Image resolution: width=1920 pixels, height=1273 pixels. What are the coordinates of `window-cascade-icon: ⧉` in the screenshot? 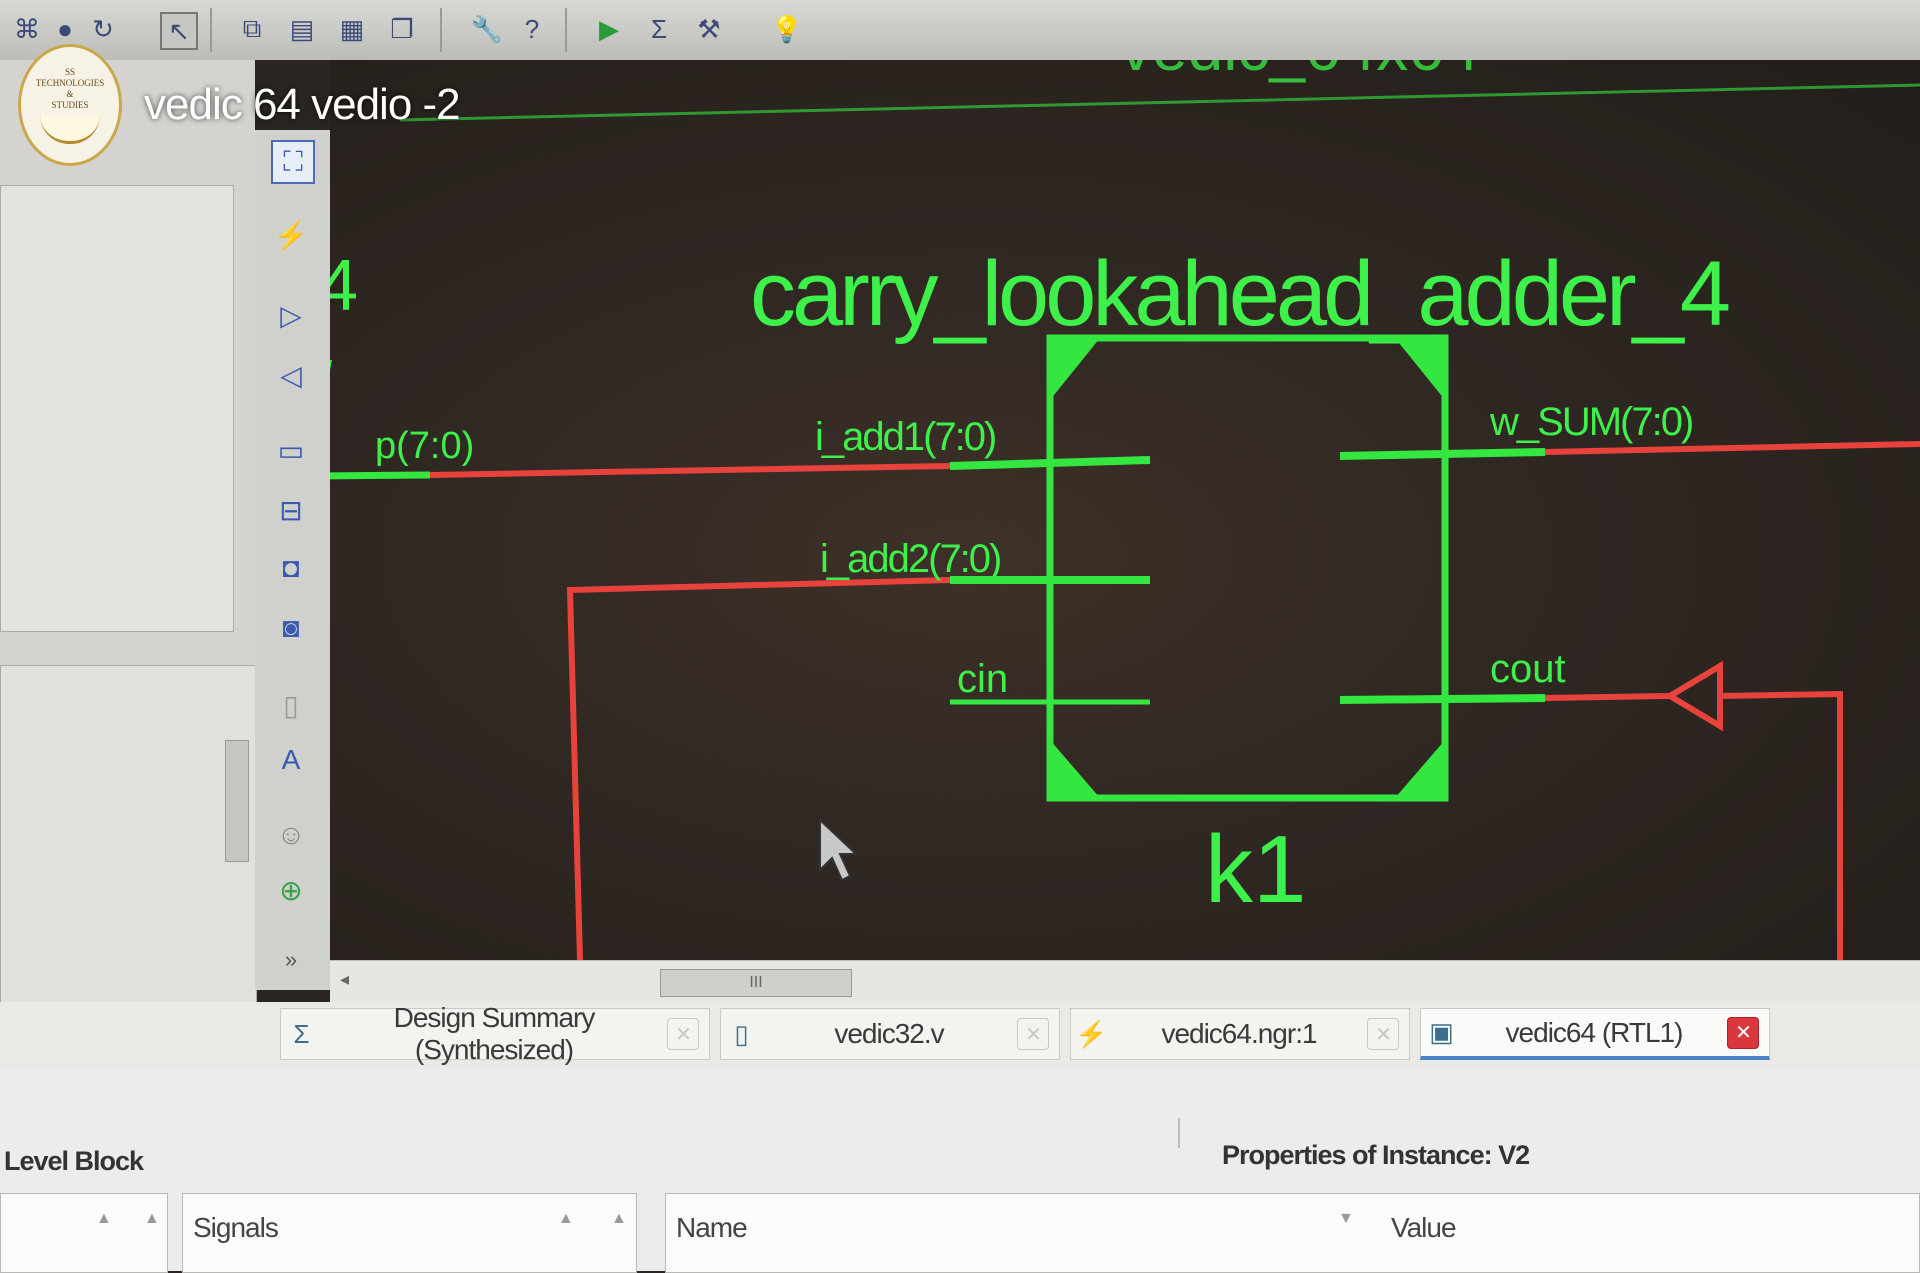 It's located at (252, 29).